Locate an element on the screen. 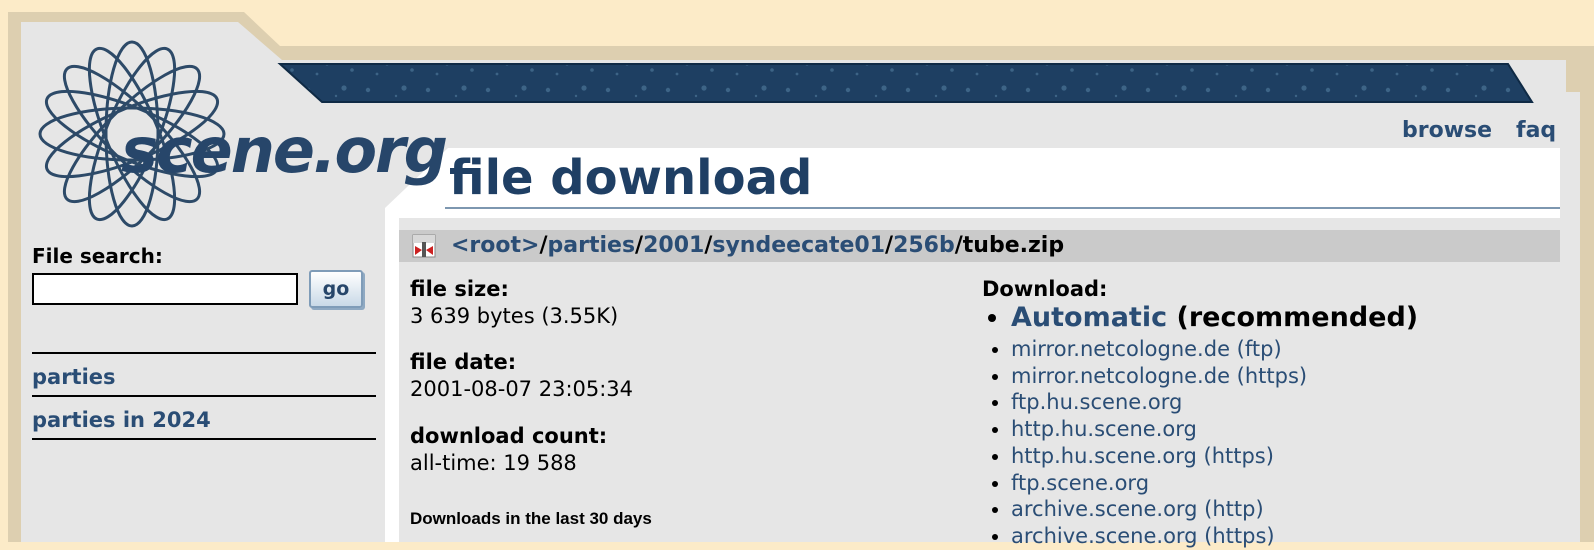  list-item: Automatic (recommended) is located at coordinates (1214, 318).